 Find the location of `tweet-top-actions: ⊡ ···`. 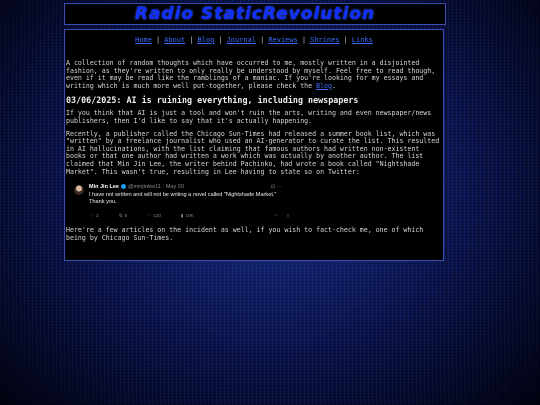

tweet-top-actions: ⊡ ··· is located at coordinates (276, 187).